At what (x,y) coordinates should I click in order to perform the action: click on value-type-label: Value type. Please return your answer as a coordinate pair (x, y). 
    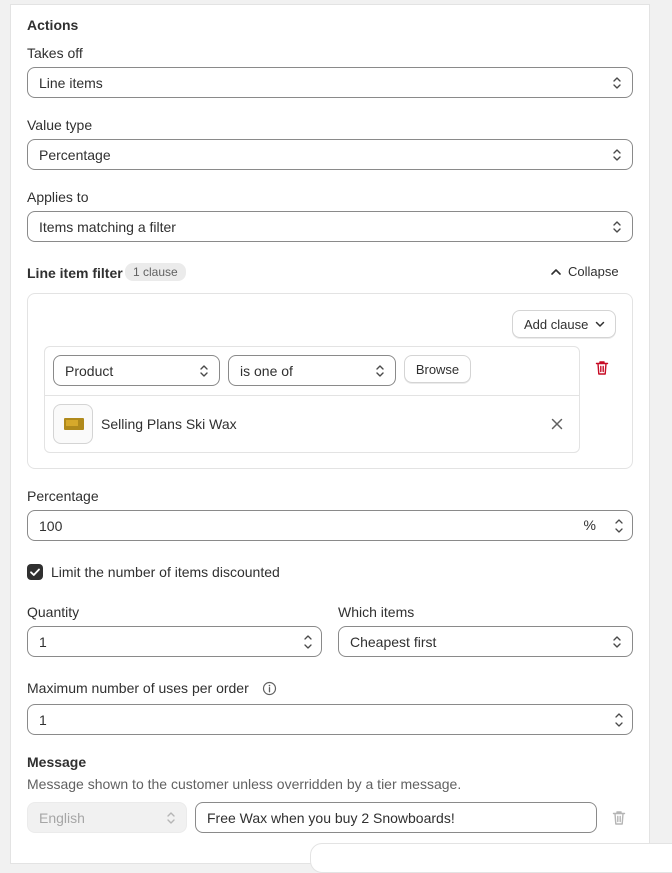
    Looking at the image, I should click on (60, 125).